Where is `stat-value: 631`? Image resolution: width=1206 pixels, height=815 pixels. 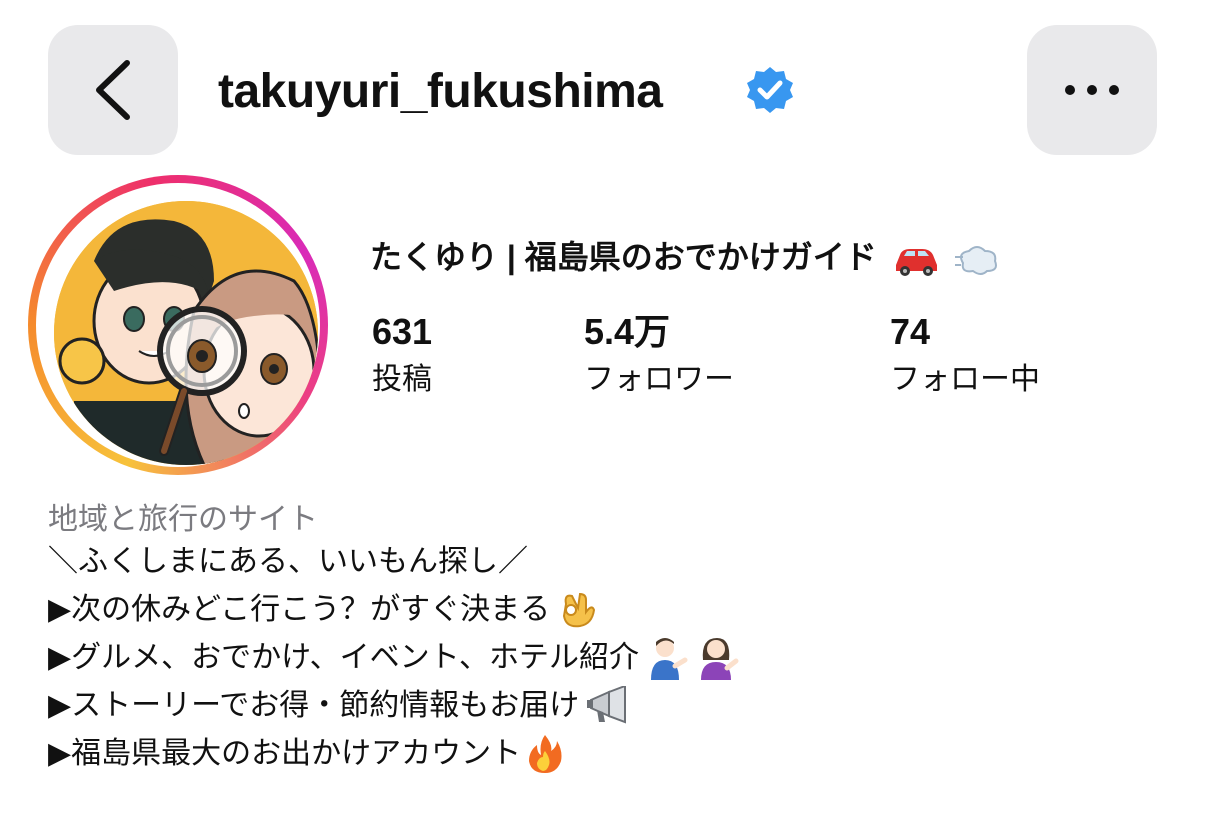 stat-value: 631 is located at coordinates (402, 331).